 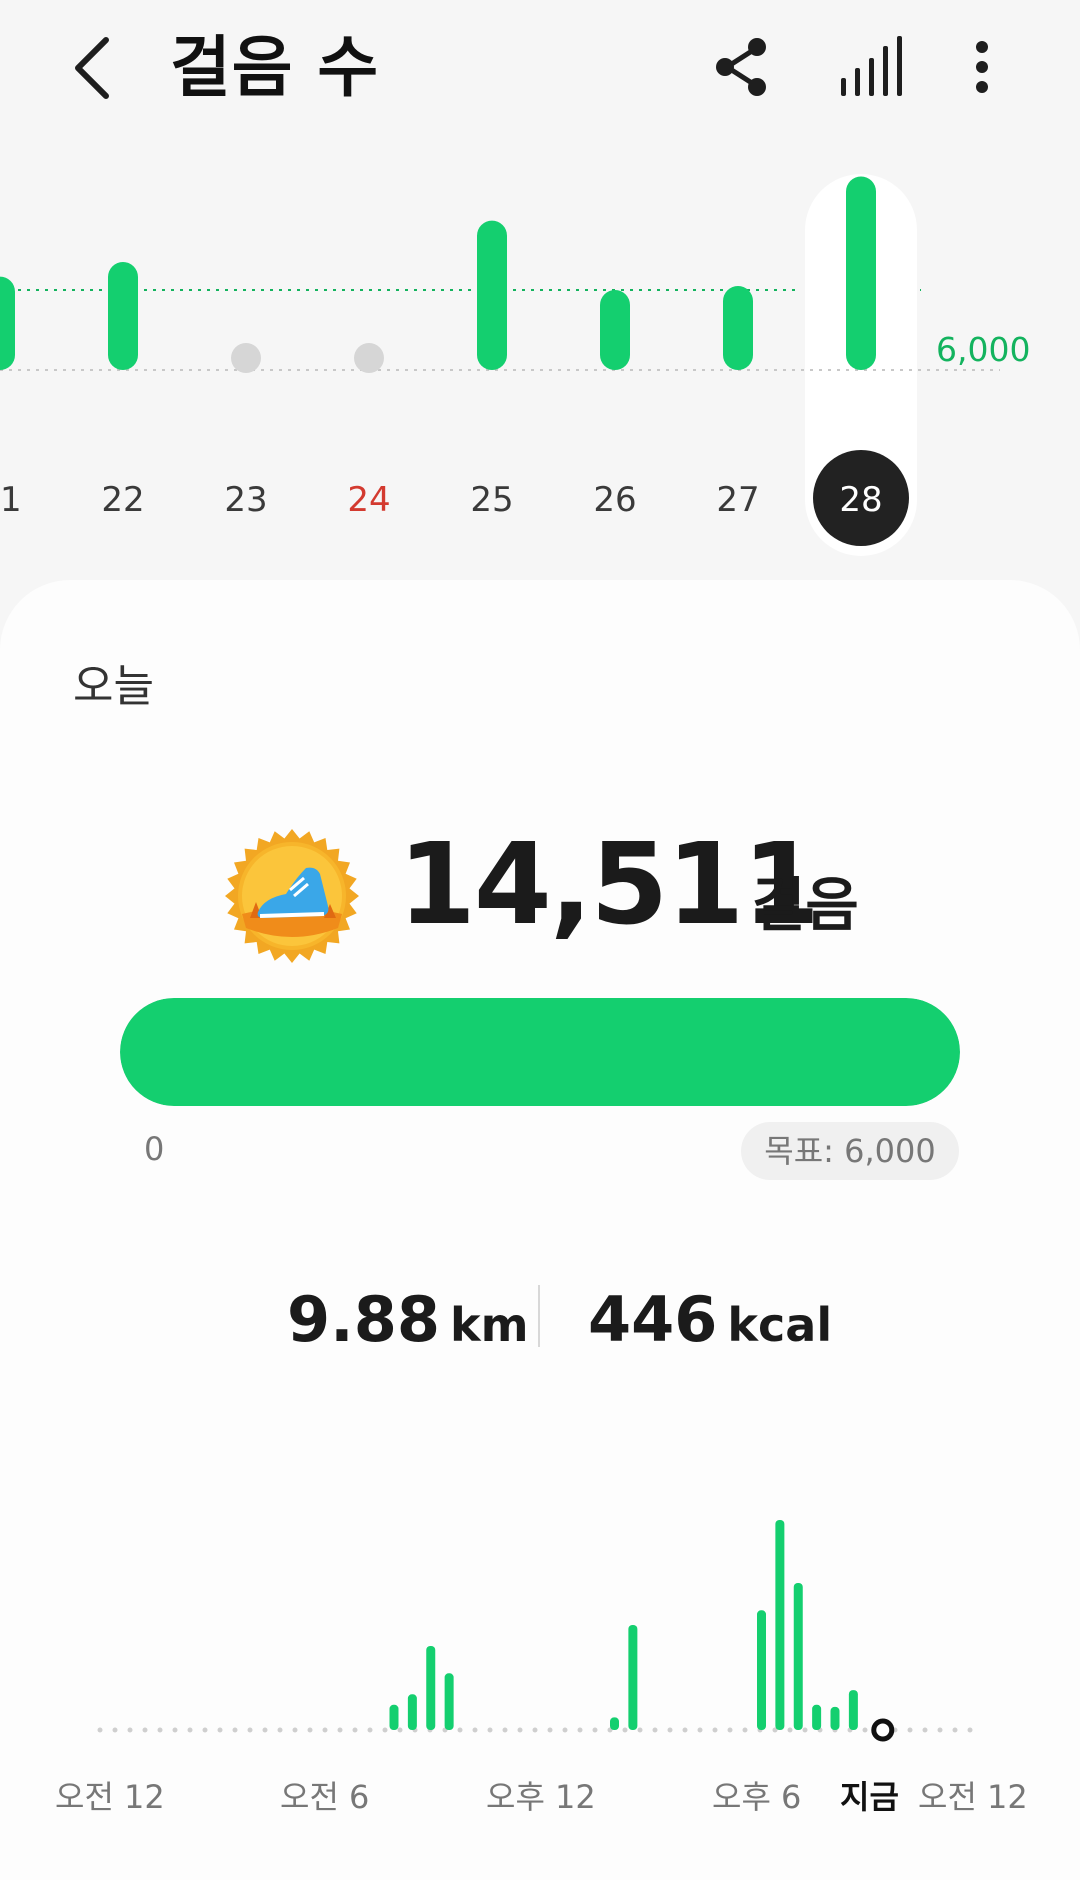 What do you see at coordinates (325, 1797) in the screenshot?
I see `axis-label-6am: 오전 6` at bounding box center [325, 1797].